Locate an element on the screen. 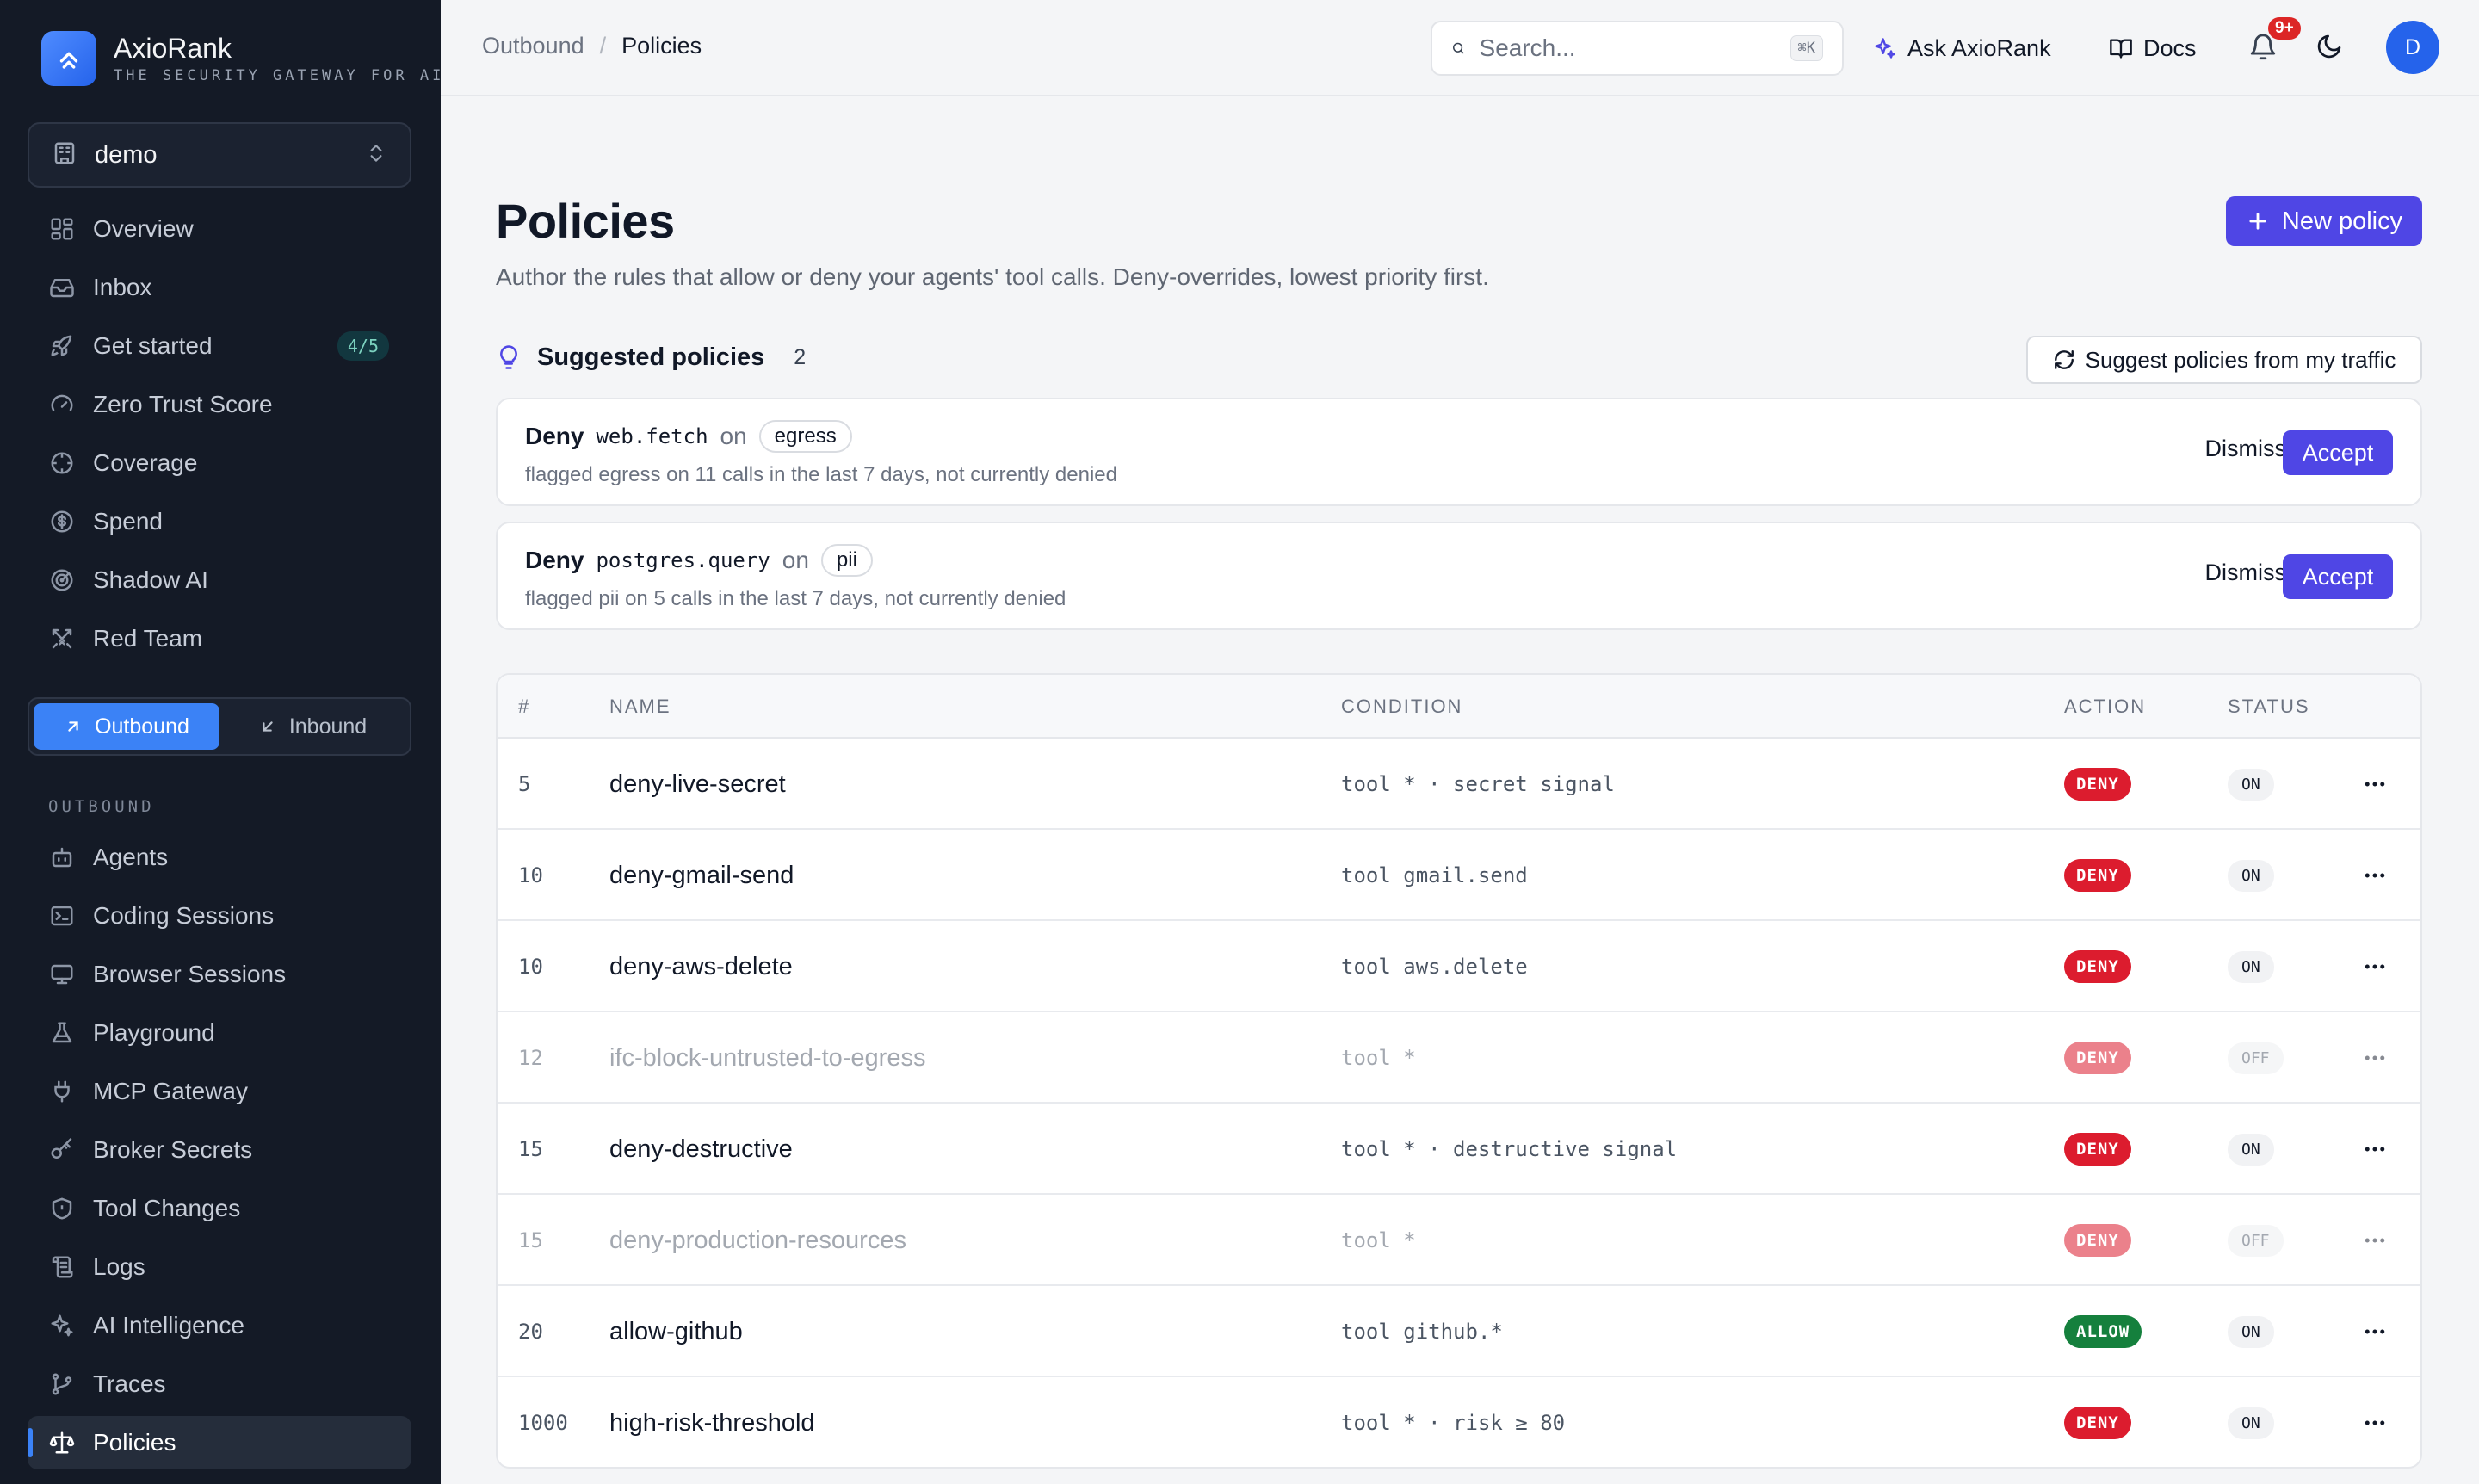  nav-agents: Agents is located at coordinates (219, 857).